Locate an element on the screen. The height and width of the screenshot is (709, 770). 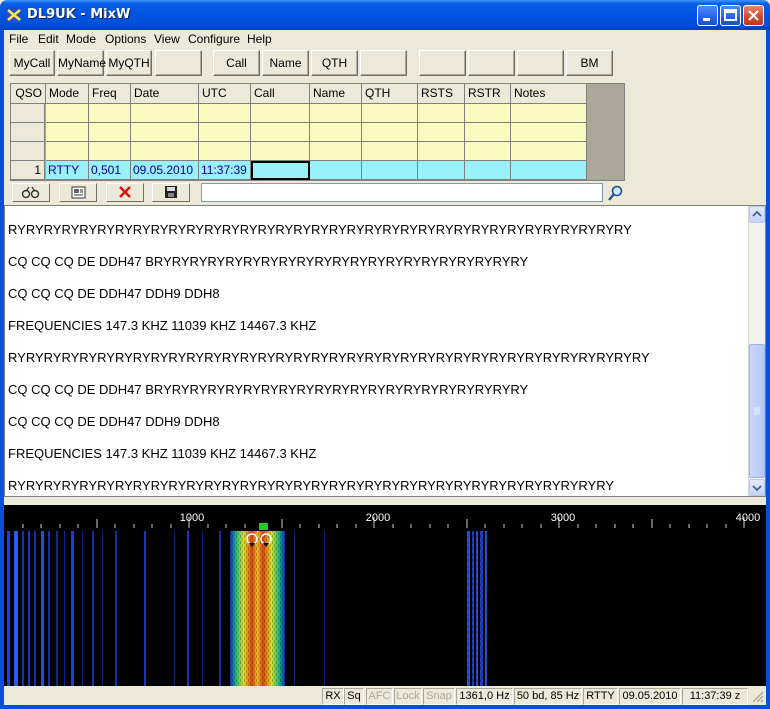
minimize-button is located at coordinates (707, 15).